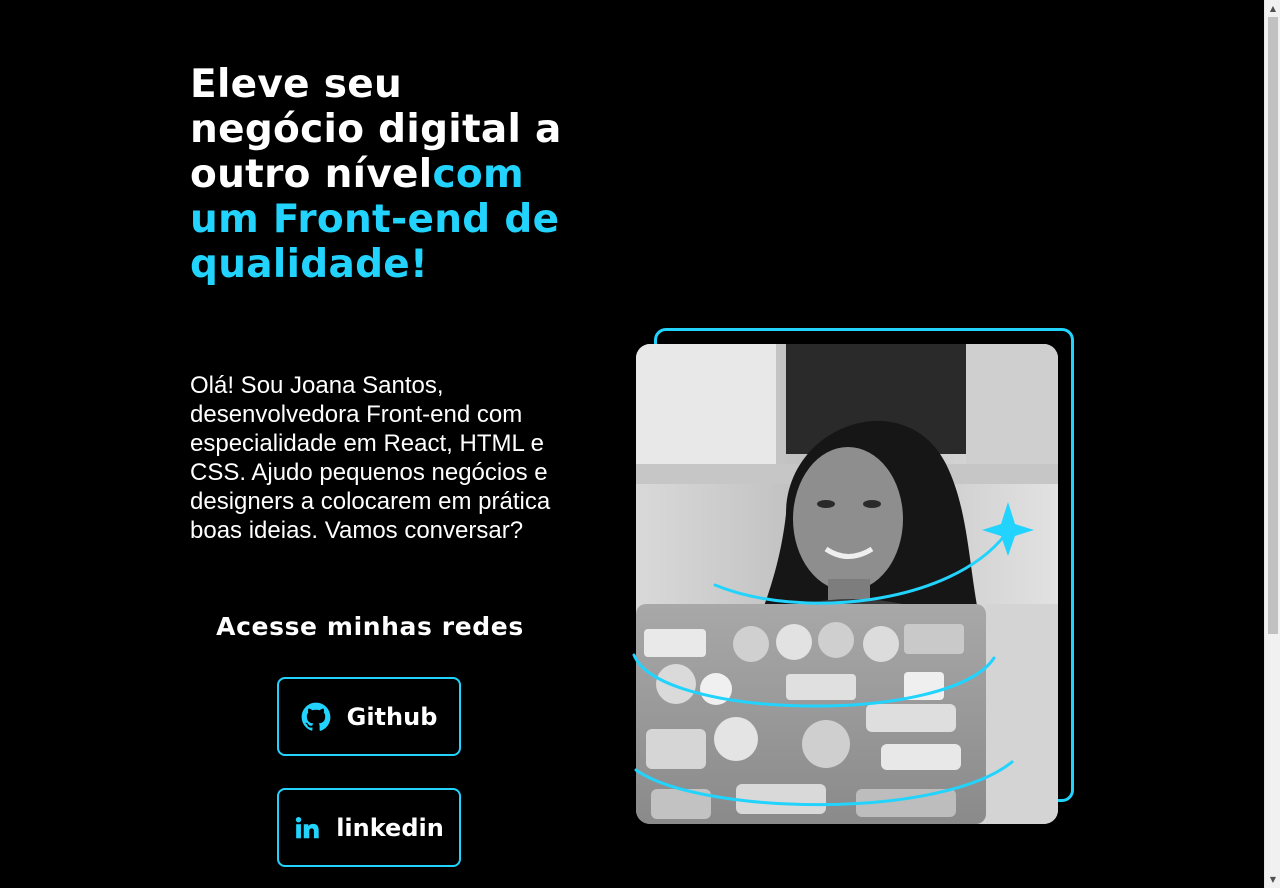 This screenshot has height=888, width=1280. What do you see at coordinates (1273, 325) in the screenshot?
I see `scrollbar-thumb` at bounding box center [1273, 325].